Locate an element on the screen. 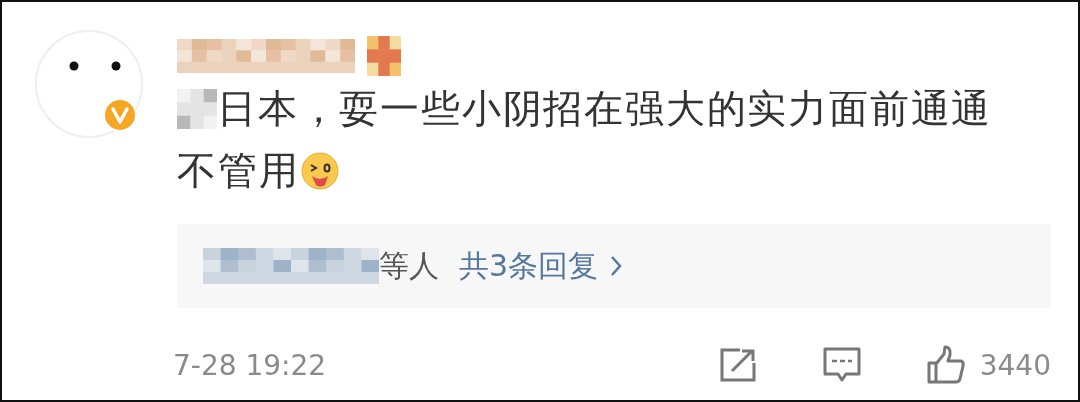  blurred-badge-drawing is located at coordinates (384, 56).